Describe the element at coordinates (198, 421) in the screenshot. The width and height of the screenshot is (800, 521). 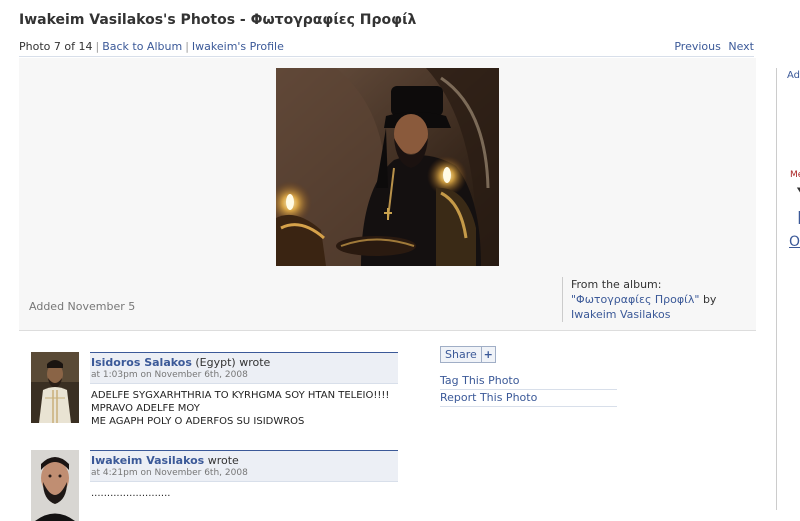
I see `comment-line: ME AGAPH POLY O ADERFOS SU ISIDWROS` at that location.